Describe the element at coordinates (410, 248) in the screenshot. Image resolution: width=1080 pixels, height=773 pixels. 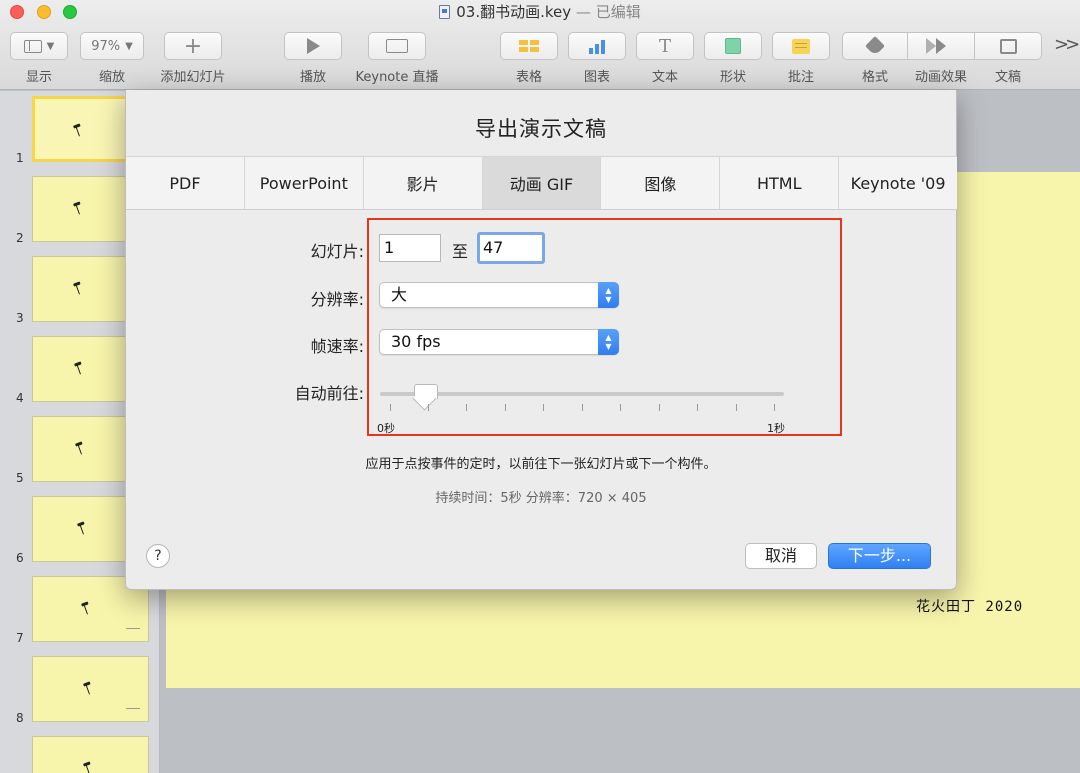
I see `slides-from-field: 1` at that location.